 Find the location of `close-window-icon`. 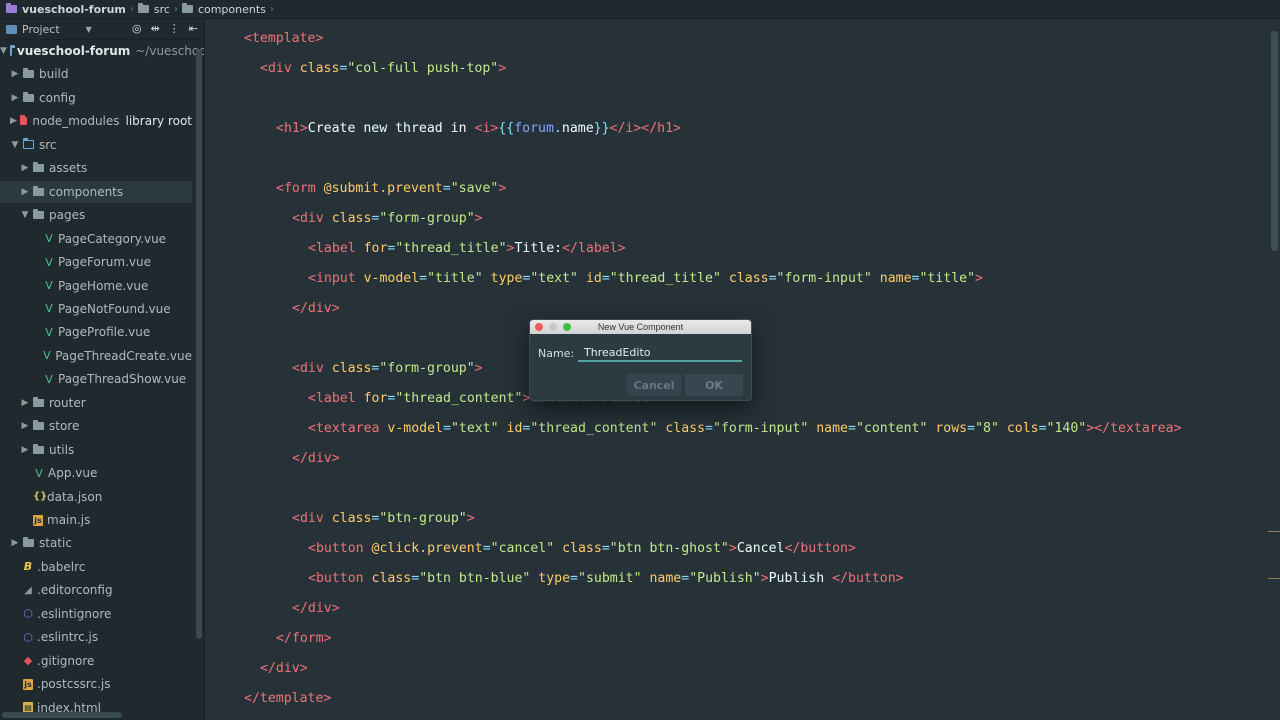

close-window-icon is located at coordinates (539, 327).